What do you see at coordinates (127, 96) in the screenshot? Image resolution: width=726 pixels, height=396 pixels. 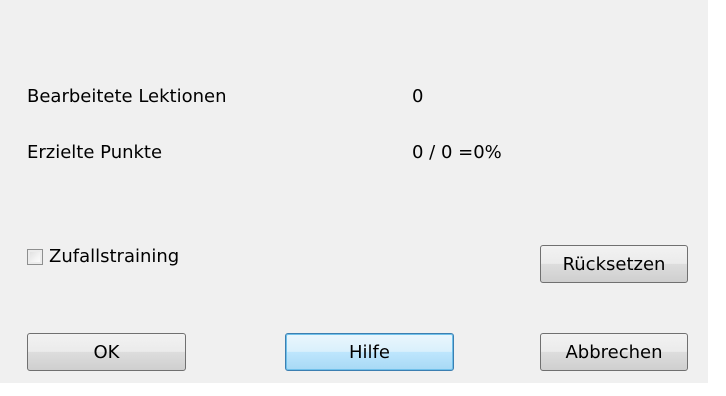 I see `lessons-label: Bearbeitete Lektionen` at bounding box center [127, 96].